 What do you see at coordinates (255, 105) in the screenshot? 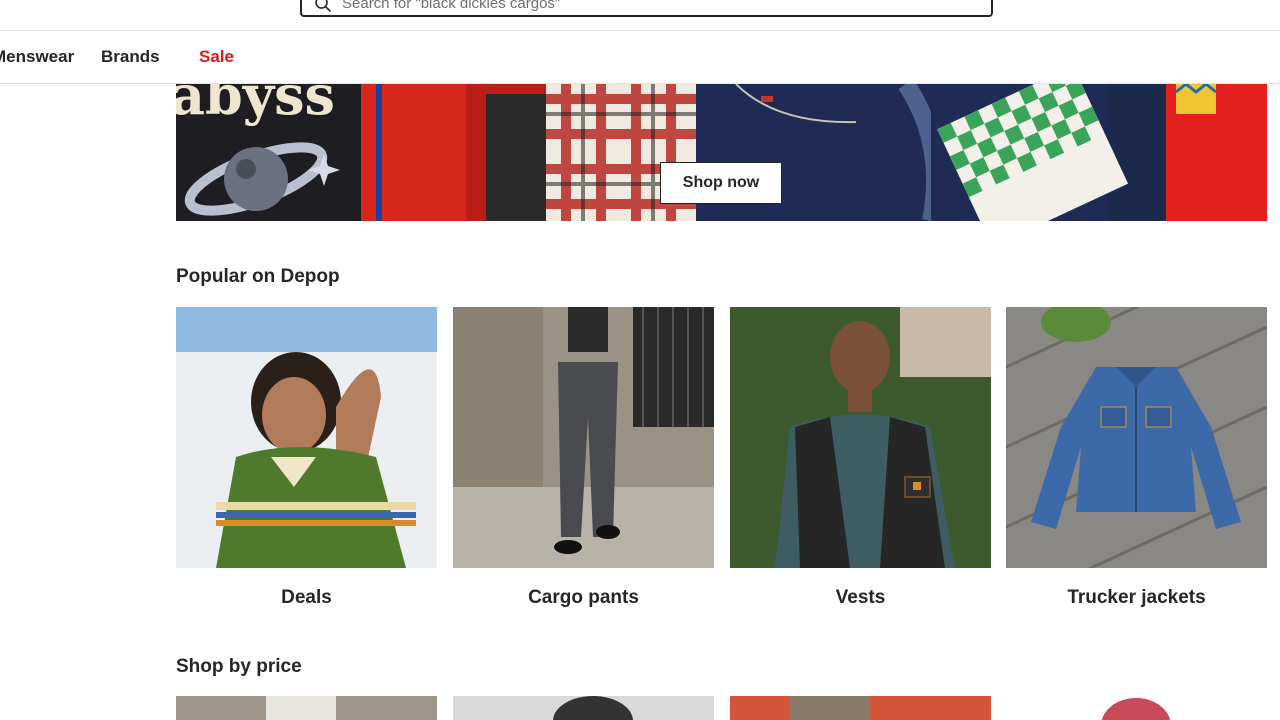
I see `hero-graphic-text: abyss` at bounding box center [255, 105].